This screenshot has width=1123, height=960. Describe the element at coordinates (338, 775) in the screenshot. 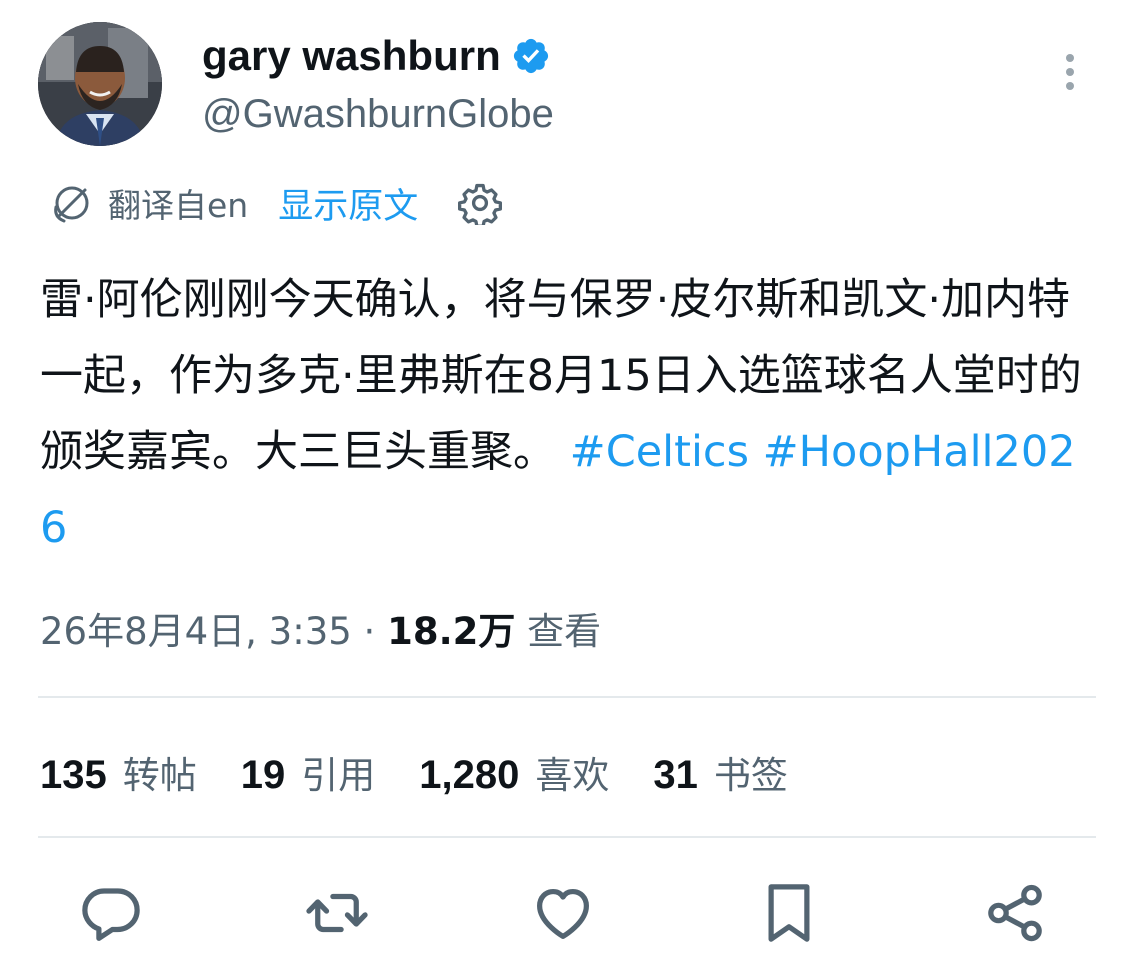

I see `quotes-label: 引用` at that location.